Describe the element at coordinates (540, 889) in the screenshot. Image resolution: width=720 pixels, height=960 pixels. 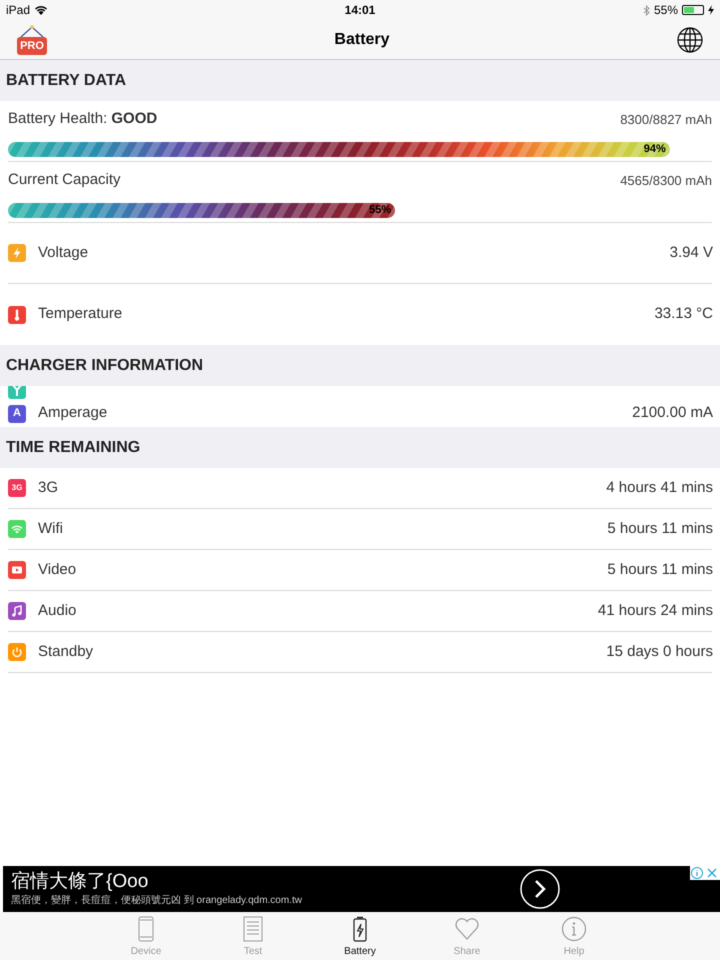
I see `chevron-right-button` at that location.